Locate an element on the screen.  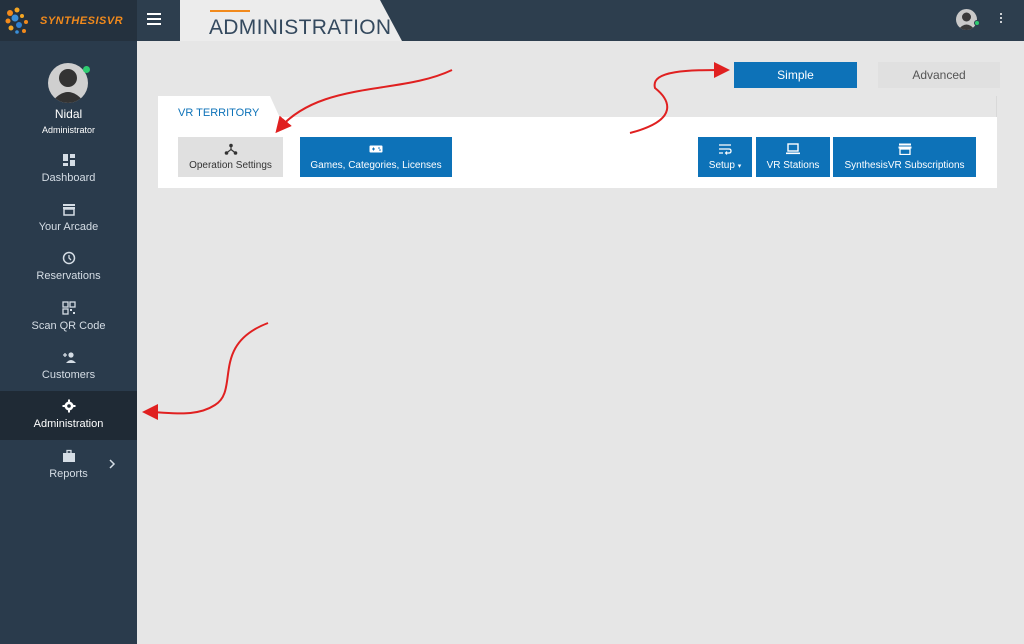
setup-dropdown-button: Setup ▾ is located at coordinates (725, 157).